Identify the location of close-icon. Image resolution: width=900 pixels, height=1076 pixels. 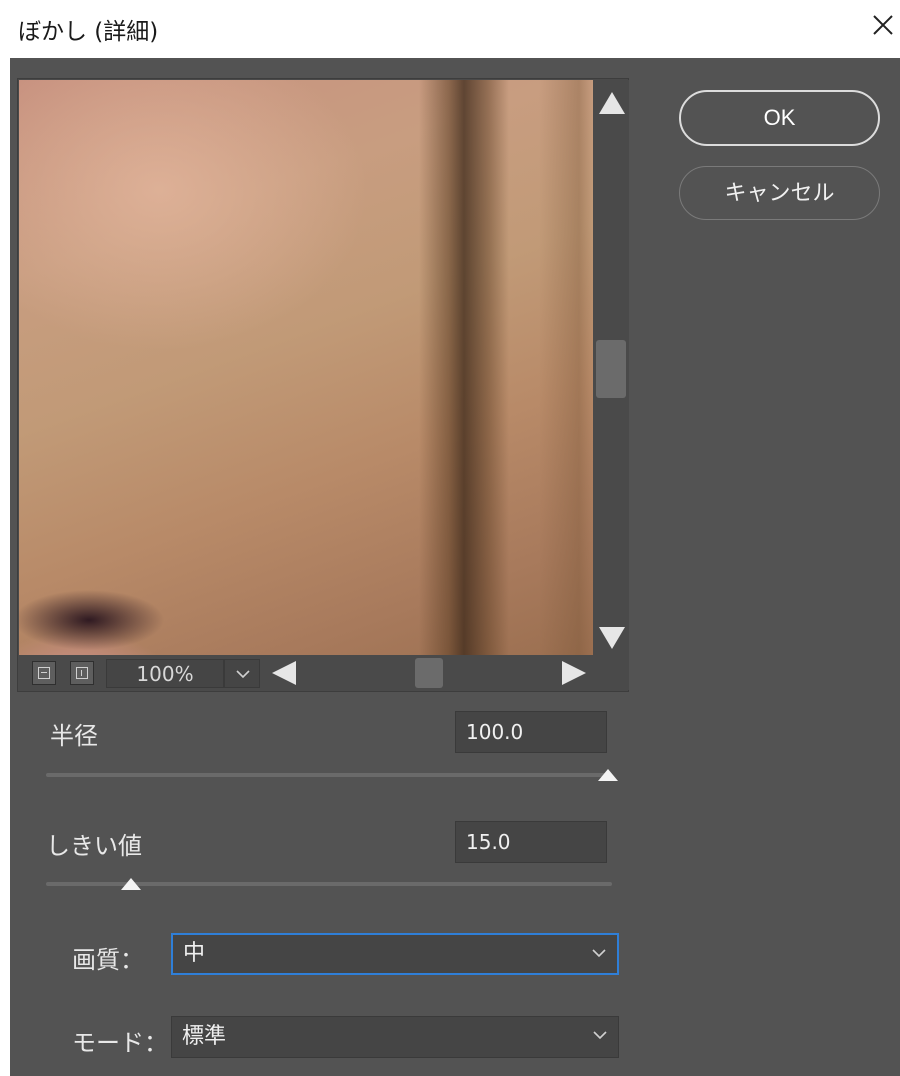
(883, 25).